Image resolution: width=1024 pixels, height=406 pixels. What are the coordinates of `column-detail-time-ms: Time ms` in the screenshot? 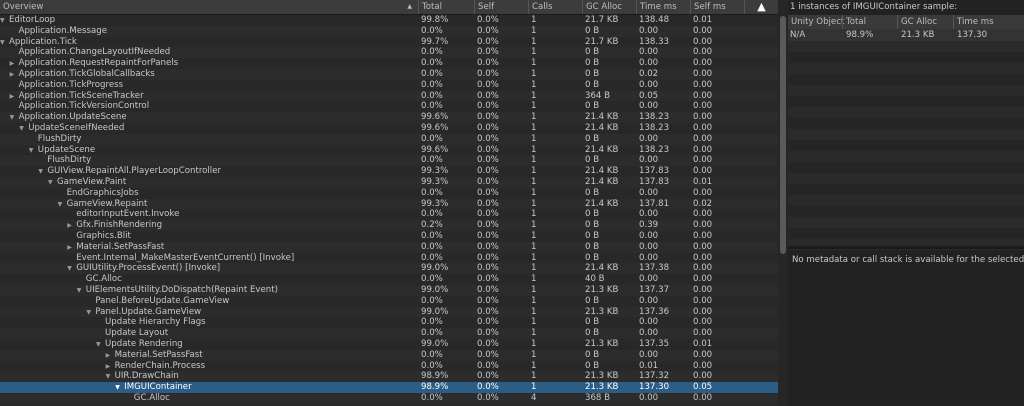 It's located at (988, 22).